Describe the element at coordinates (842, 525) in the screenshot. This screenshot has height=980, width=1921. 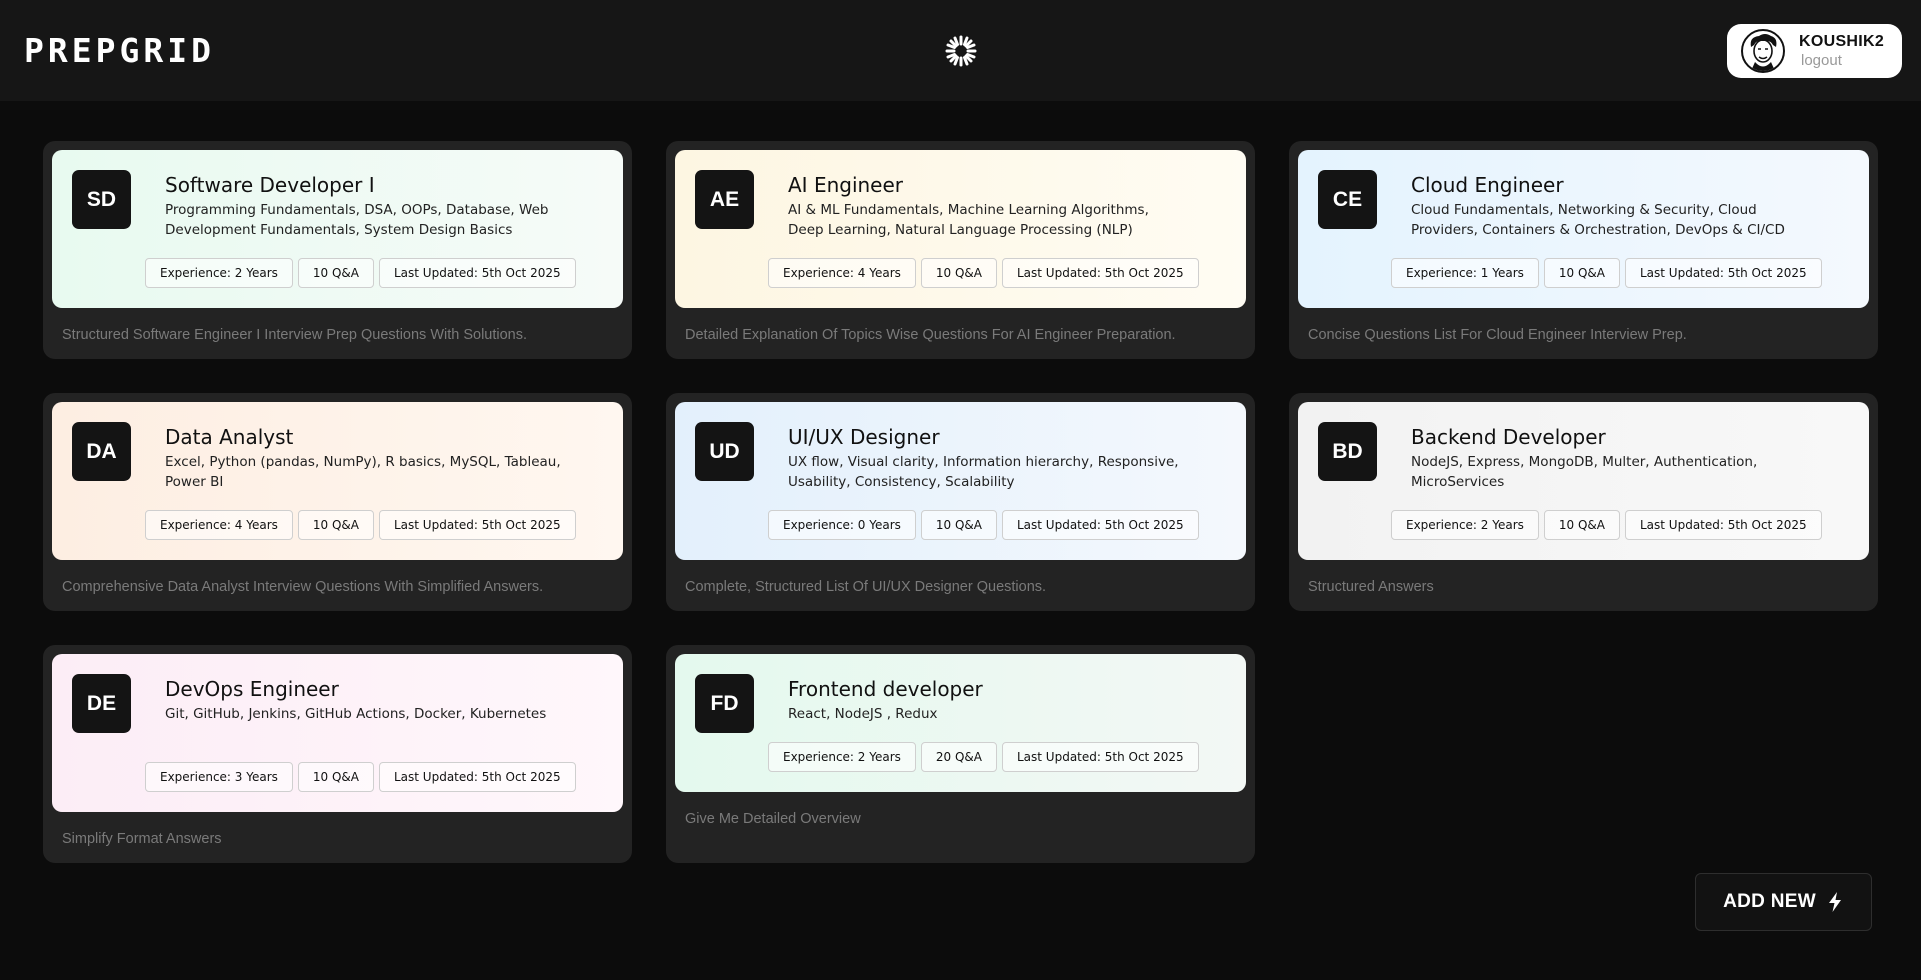
I see `experience-tag: Experience: 0 Years` at that location.